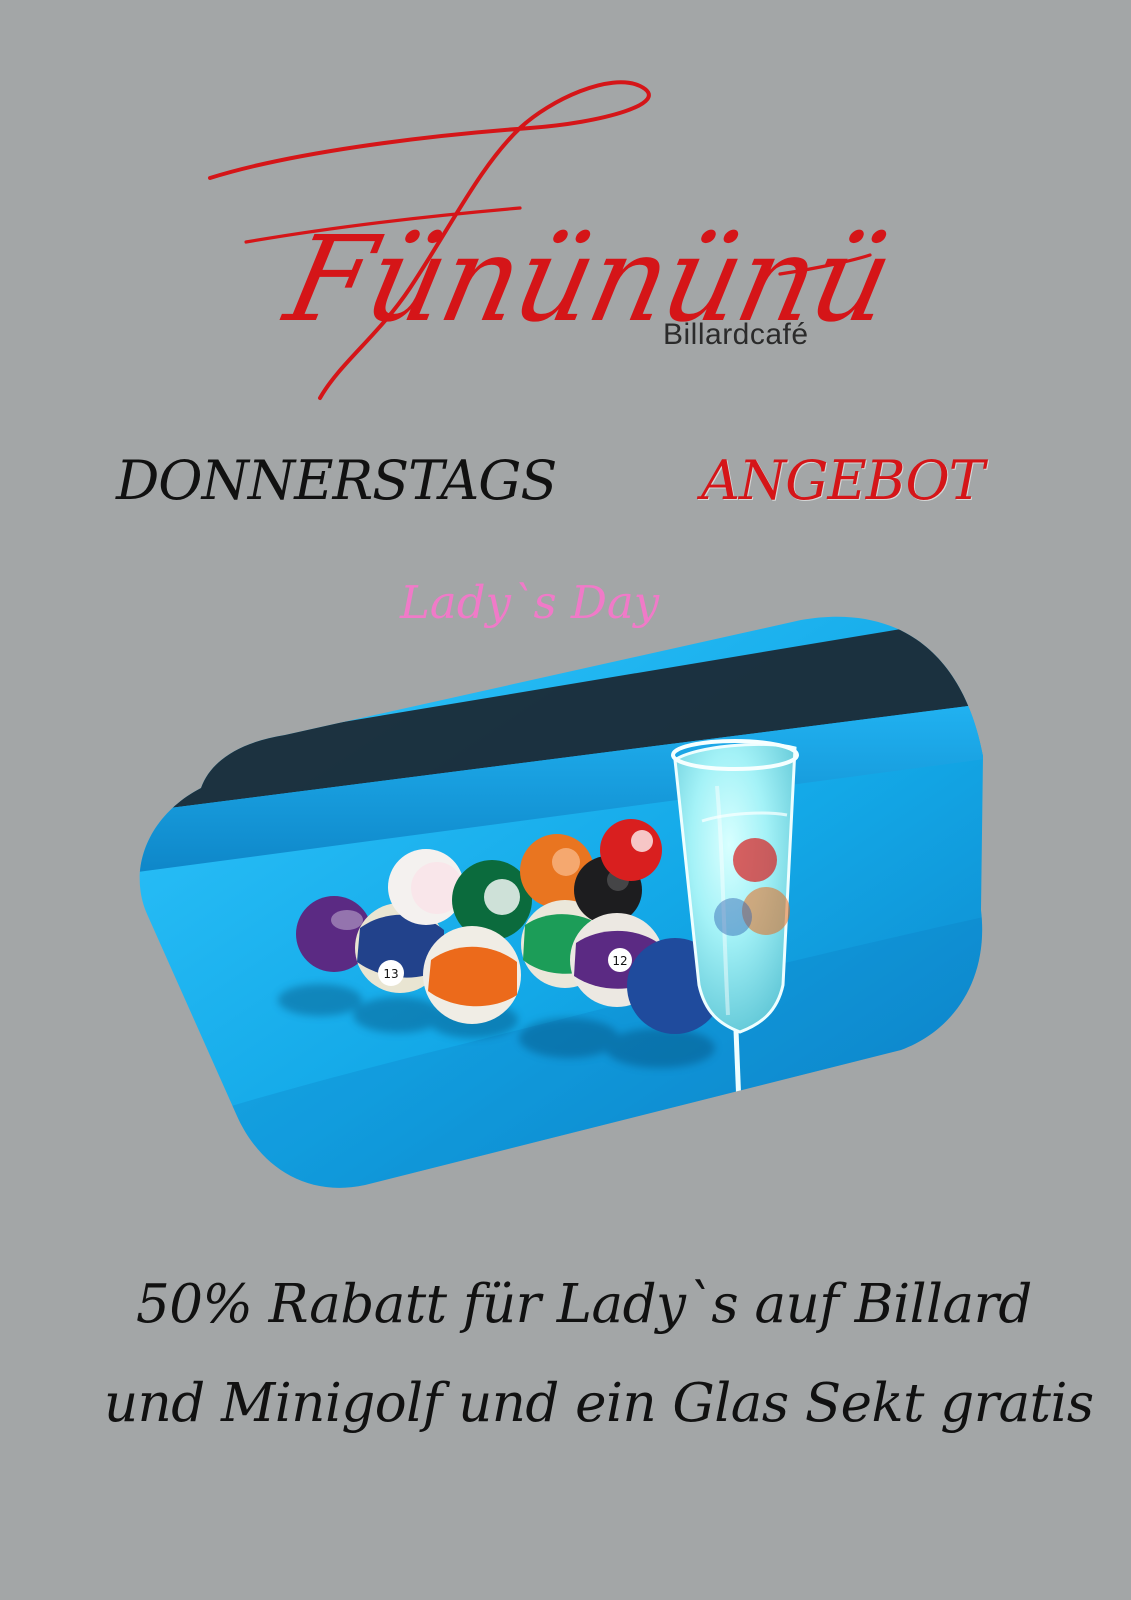  Describe the element at coordinates (619, 961) in the screenshot. I see `svg-text: 12` at that location.